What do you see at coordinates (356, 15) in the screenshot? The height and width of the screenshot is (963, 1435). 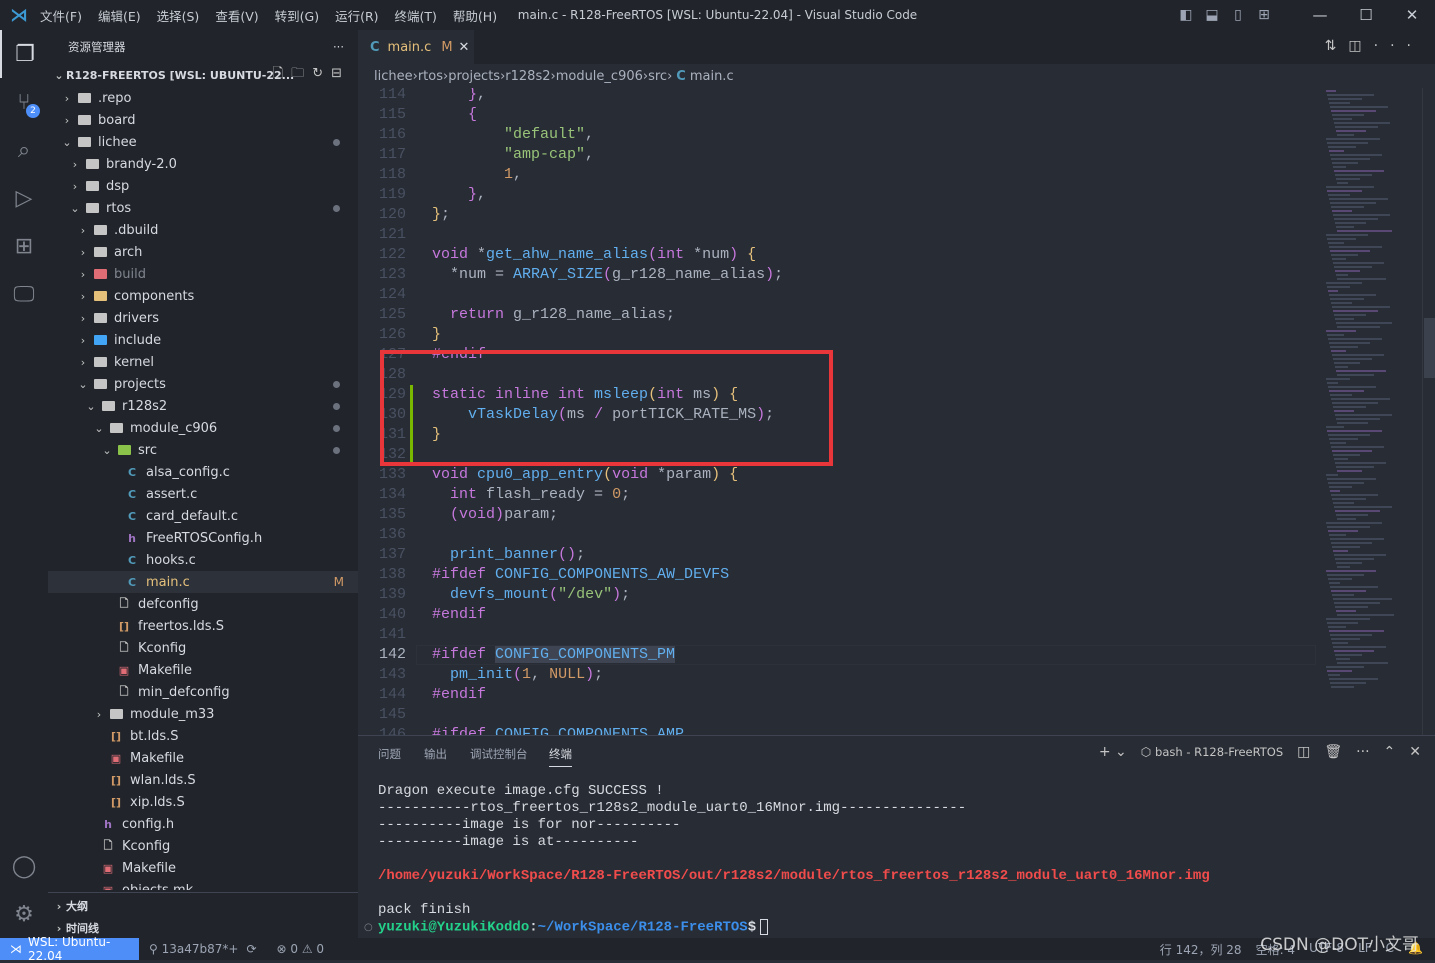 I see `menu-item: 运行(R)` at bounding box center [356, 15].